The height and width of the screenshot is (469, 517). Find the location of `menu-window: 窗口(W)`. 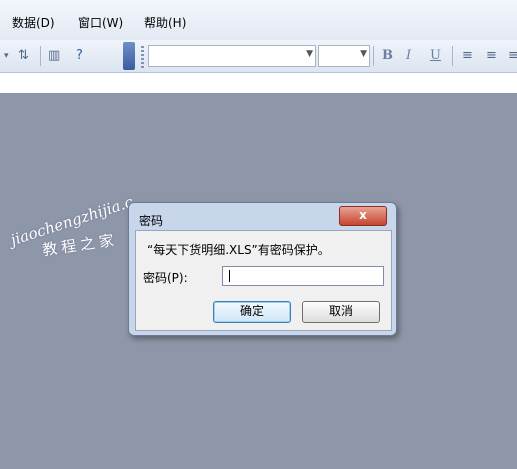

menu-window: 窗口(W) is located at coordinates (100, 22).